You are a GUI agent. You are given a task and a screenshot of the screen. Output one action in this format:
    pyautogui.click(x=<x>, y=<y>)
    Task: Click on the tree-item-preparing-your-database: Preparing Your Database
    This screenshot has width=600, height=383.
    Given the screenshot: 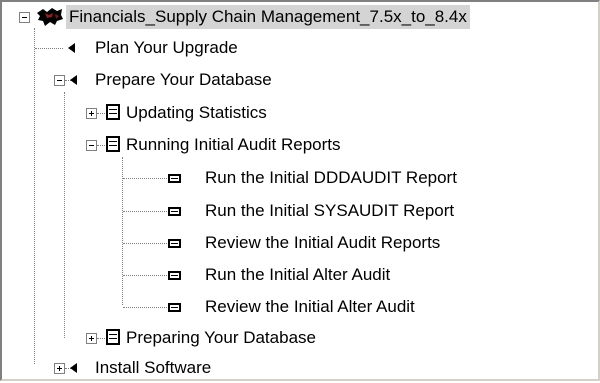 What is the action you would take?
    pyautogui.click(x=300, y=339)
    